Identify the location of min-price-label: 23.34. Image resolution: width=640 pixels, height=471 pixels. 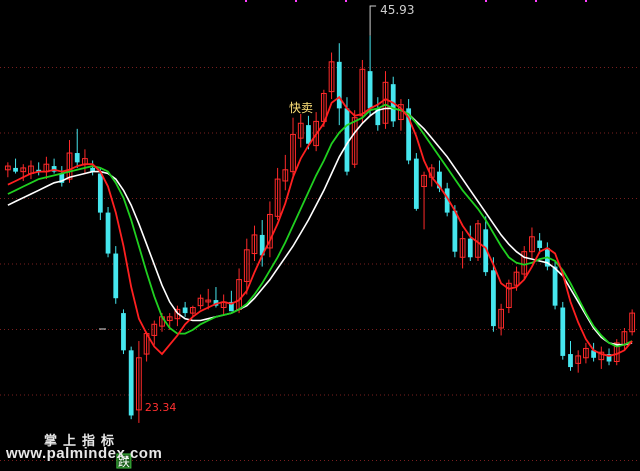
(161, 407).